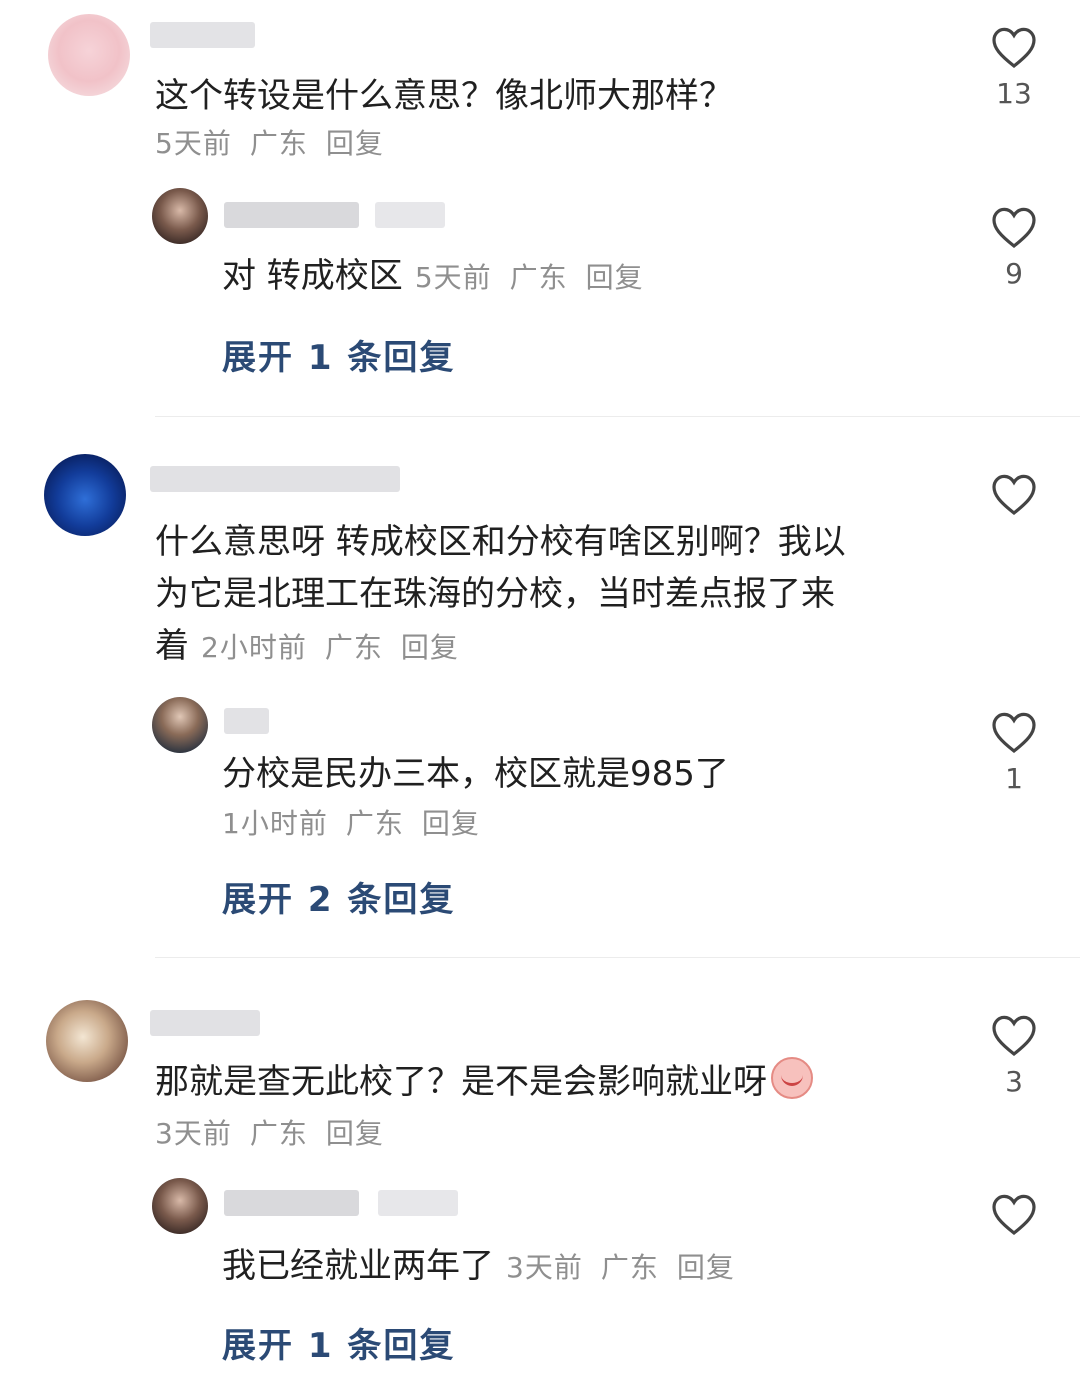 Image resolution: width=1080 pixels, height=1397 pixels. Describe the element at coordinates (453, 277) in the screenshot. I see `reply-time: 5天前` at that location.